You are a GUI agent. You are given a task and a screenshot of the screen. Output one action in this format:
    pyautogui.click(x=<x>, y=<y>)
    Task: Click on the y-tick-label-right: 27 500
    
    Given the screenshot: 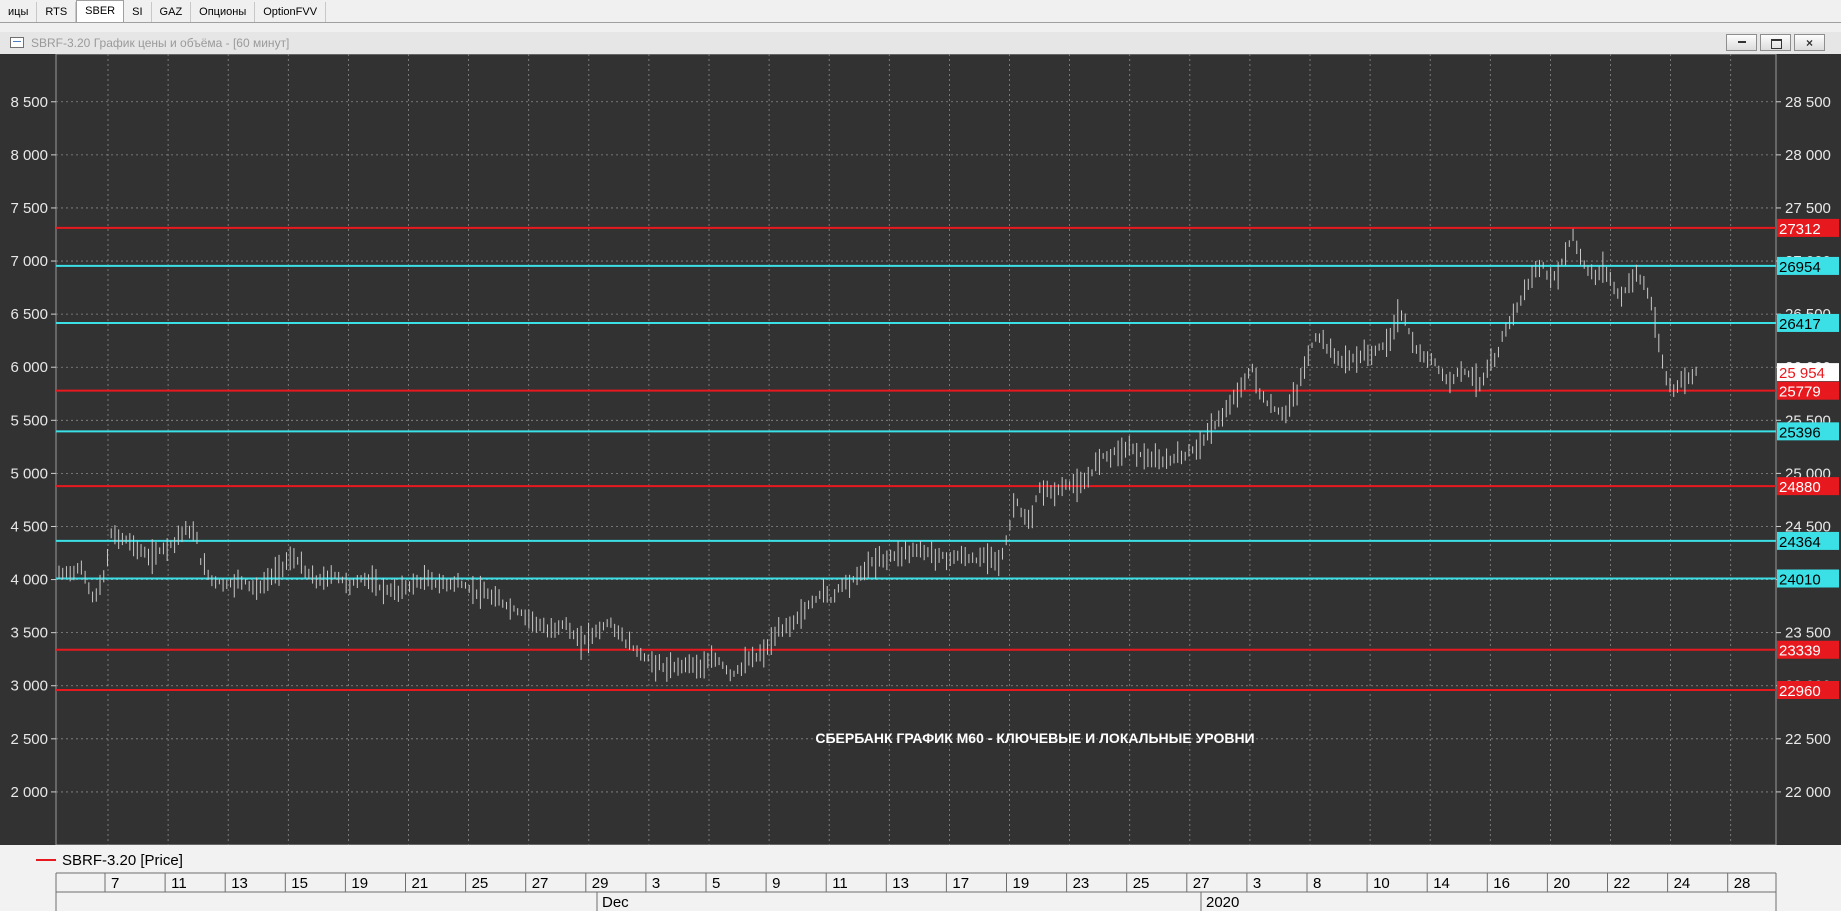 What is the action you would take?
    pyautogui.click(x=1808, y=208)
    